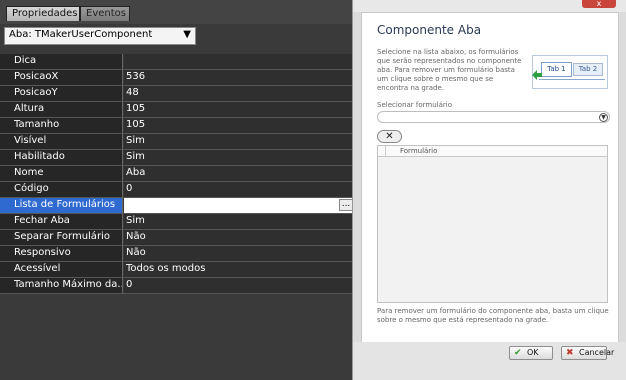 This screenshot has height=380, width=626. I want to click on property-row: Visível Sim, so click(177, 142).